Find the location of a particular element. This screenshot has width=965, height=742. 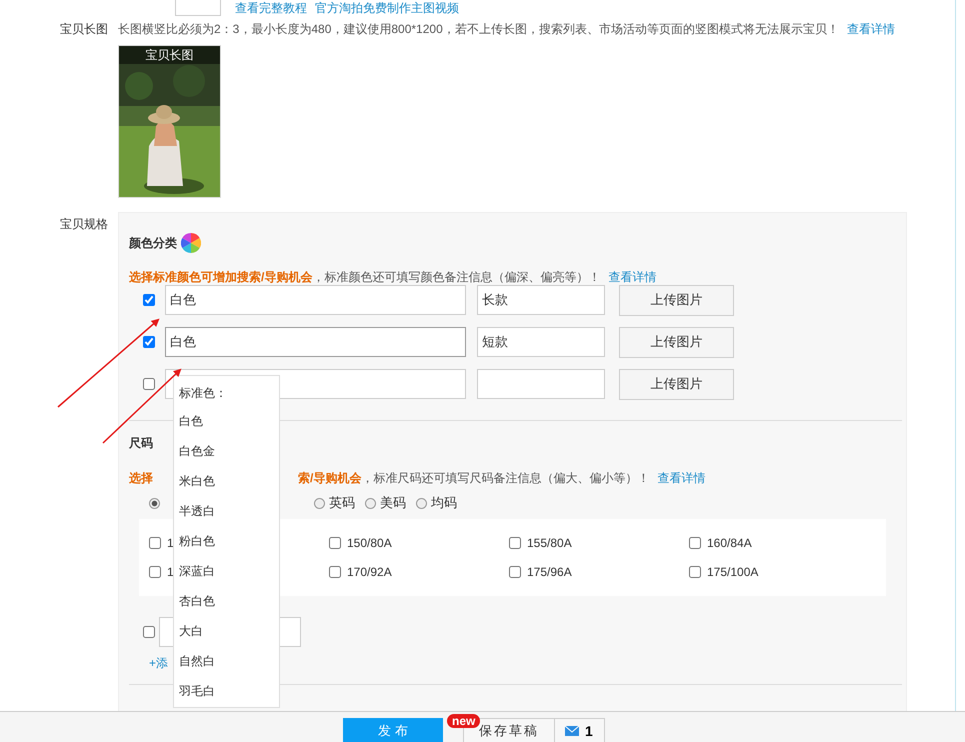

dropdown-option: 羽毛白 is located at coordinates (226, 691).